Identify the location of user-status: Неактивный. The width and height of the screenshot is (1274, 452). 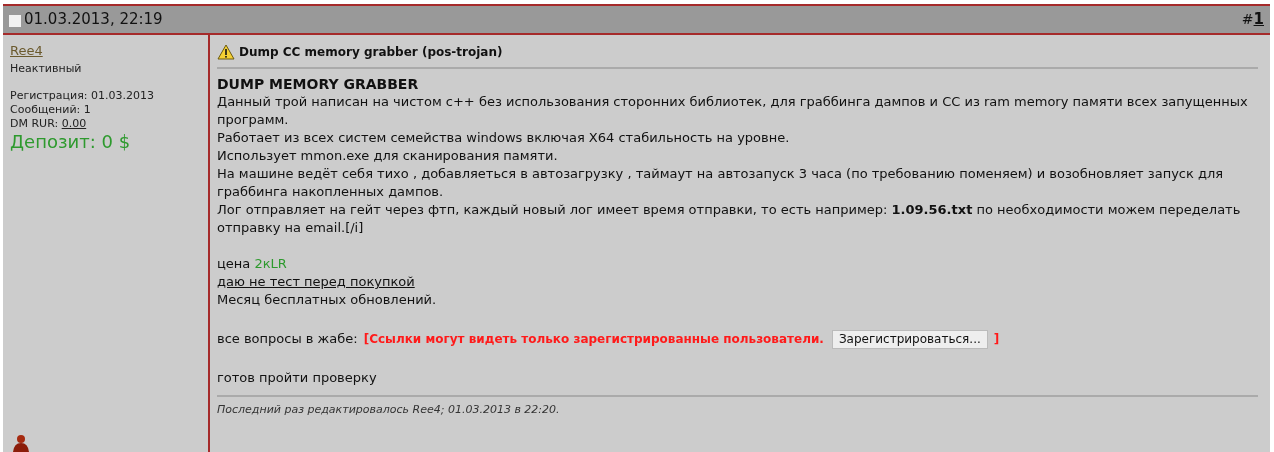
(46, 68).